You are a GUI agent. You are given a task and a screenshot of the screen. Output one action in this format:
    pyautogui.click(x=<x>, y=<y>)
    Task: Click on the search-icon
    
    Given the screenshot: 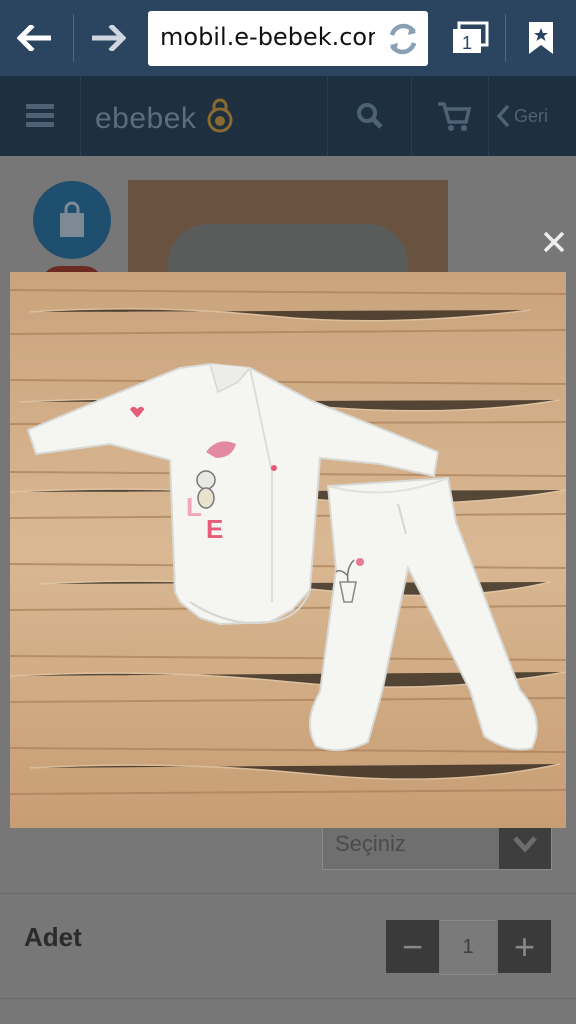 What is the action you would take?
    pyautogui.click(x=370, y=116)
    